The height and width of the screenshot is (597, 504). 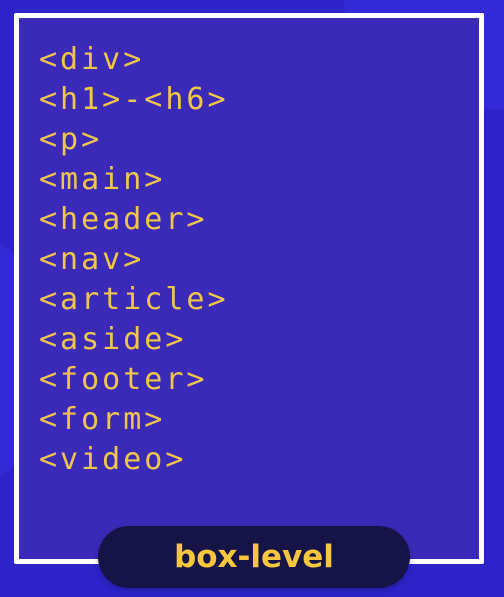 I want to click on tag-item-p: <p>, so click(x=71, y=139).